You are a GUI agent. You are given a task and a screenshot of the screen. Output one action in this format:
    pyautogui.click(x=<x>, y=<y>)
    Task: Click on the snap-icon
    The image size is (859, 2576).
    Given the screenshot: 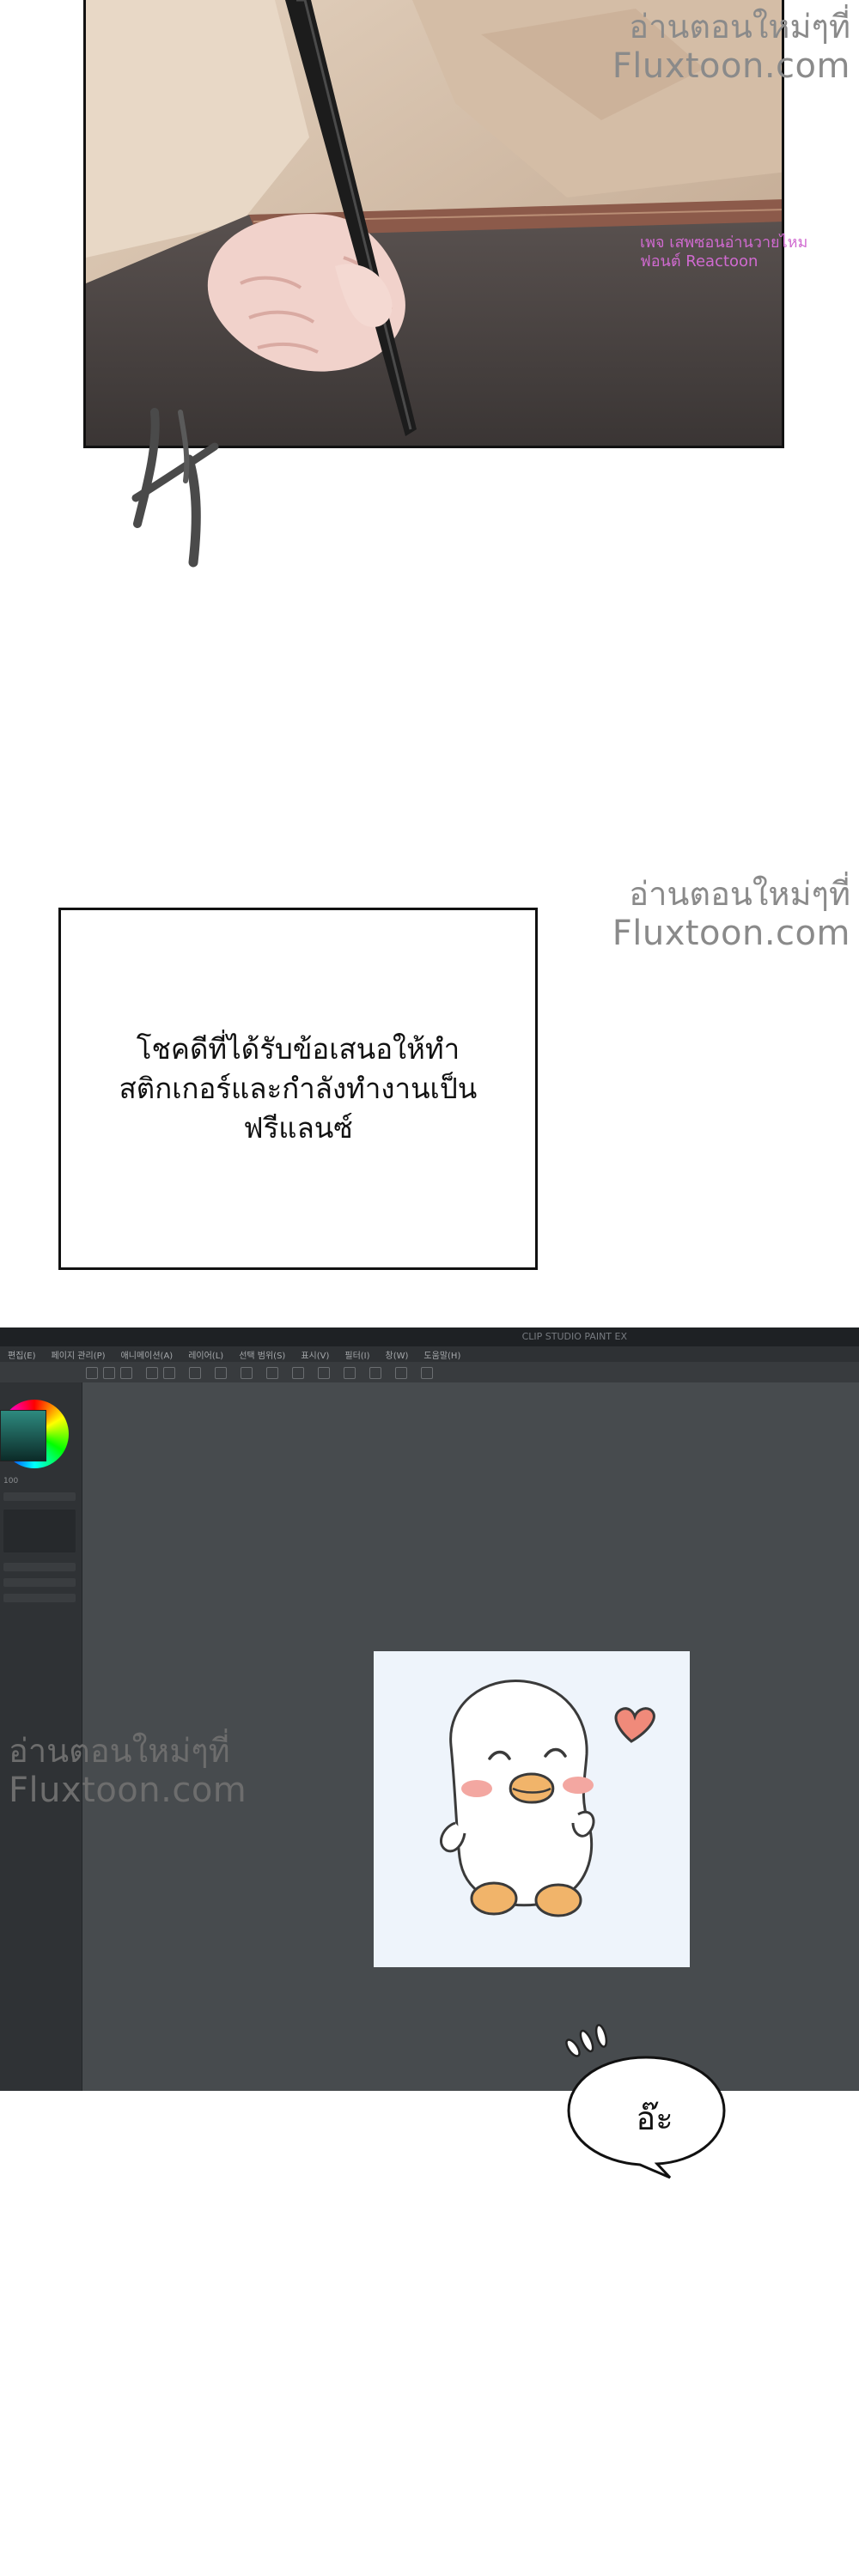 What is the action you would take?
    pyautogui.click(x=272, y=1373)
    